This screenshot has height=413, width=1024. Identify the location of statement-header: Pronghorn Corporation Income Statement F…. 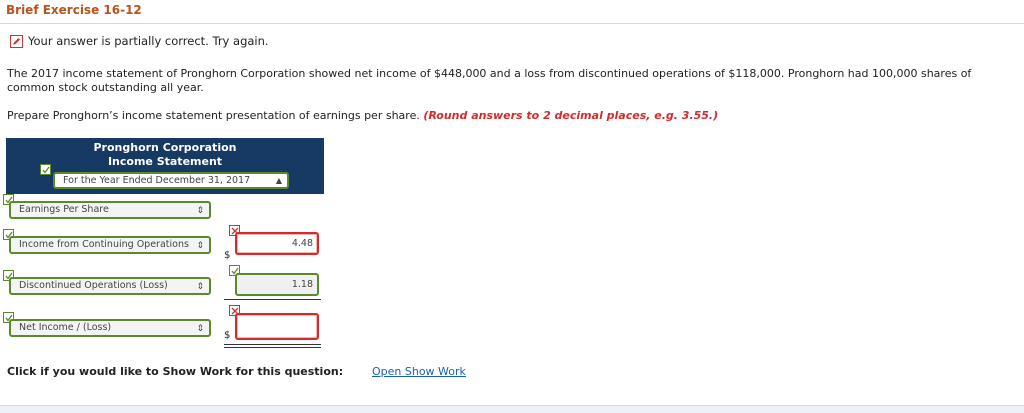
(165, 166).